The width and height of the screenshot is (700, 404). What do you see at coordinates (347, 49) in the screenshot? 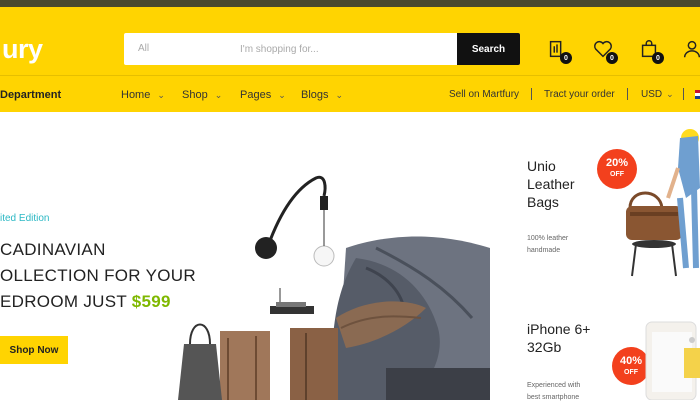
I see `search-input` at bounding box center [347, 49].